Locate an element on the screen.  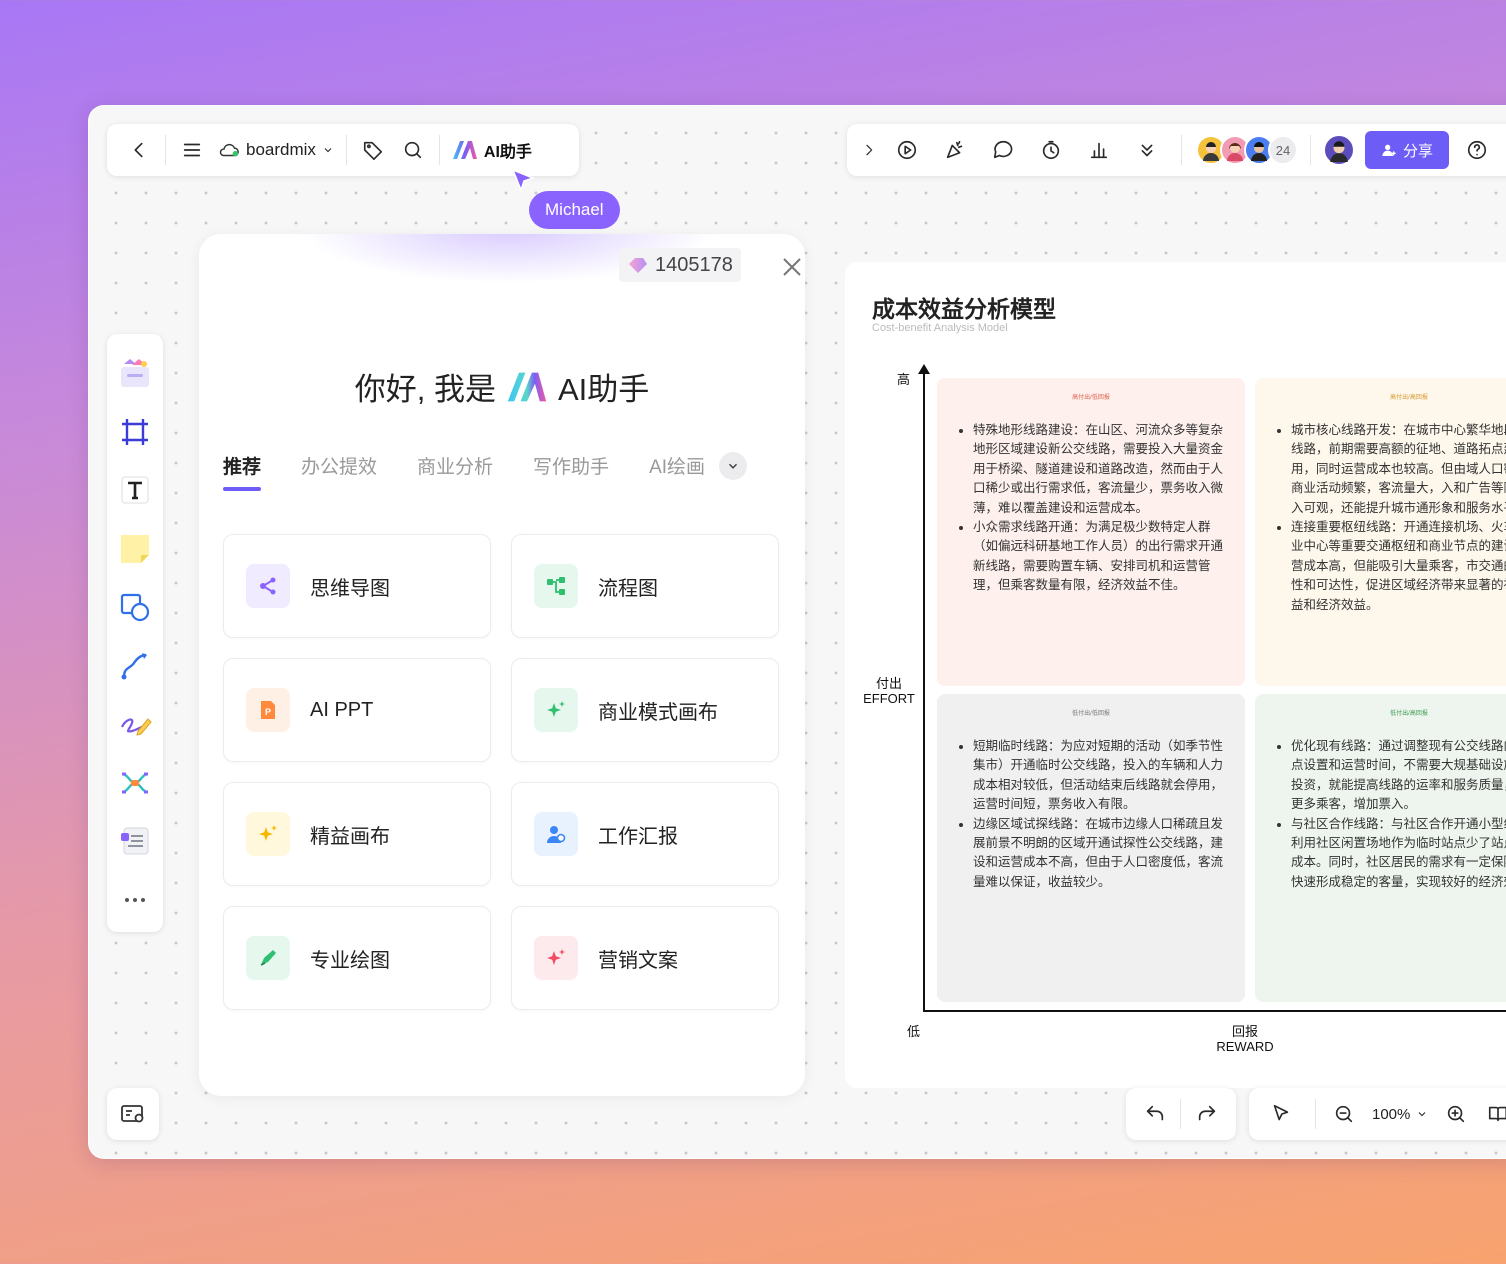
flowchart-icon is located at coordinates (556, 586).